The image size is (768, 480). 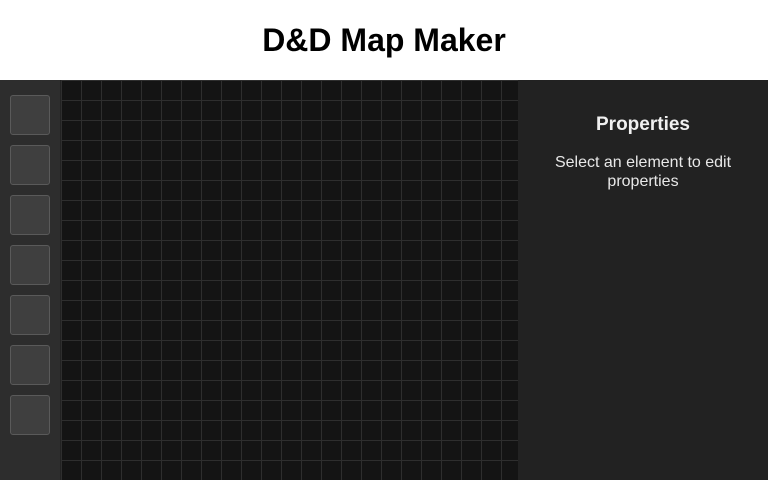 I want to click on properties-title: Properties, so click(x=643, y=124).